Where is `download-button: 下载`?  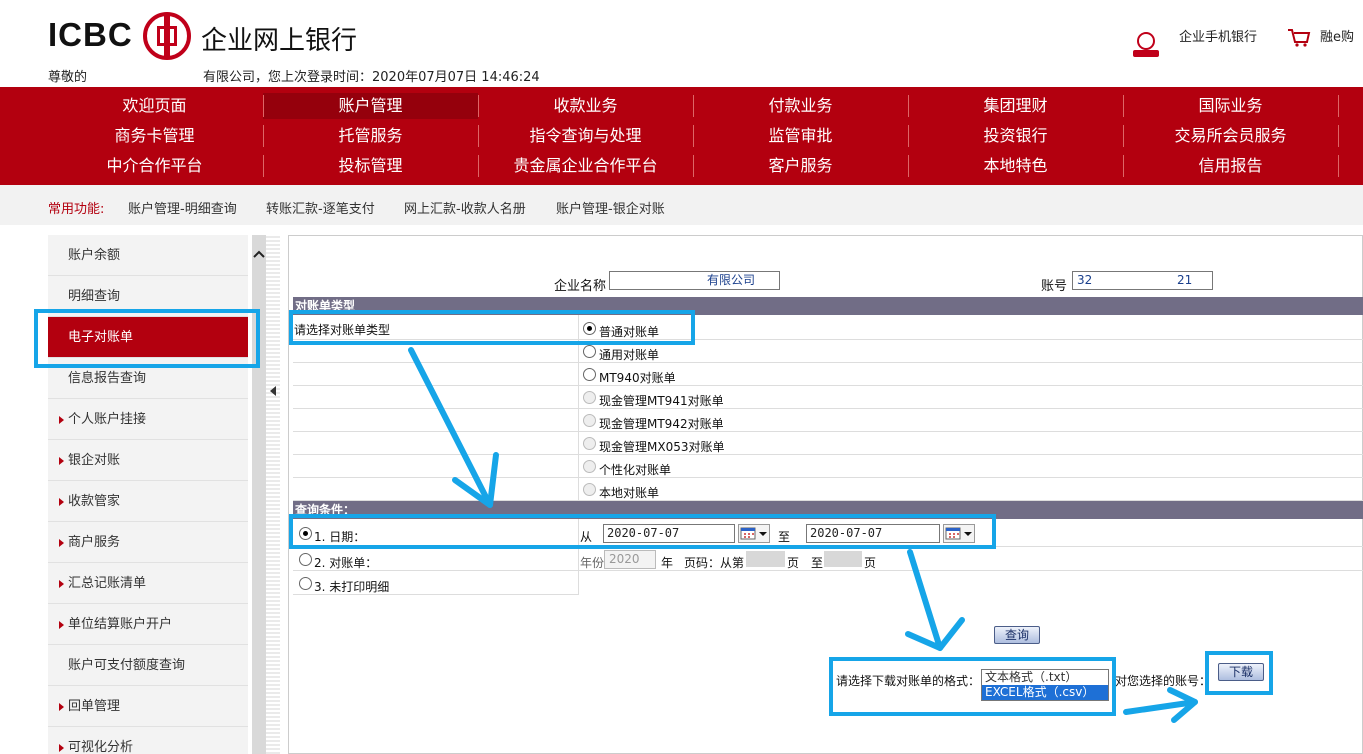 download-button: 下载 is located at coordinates (1241, 672).